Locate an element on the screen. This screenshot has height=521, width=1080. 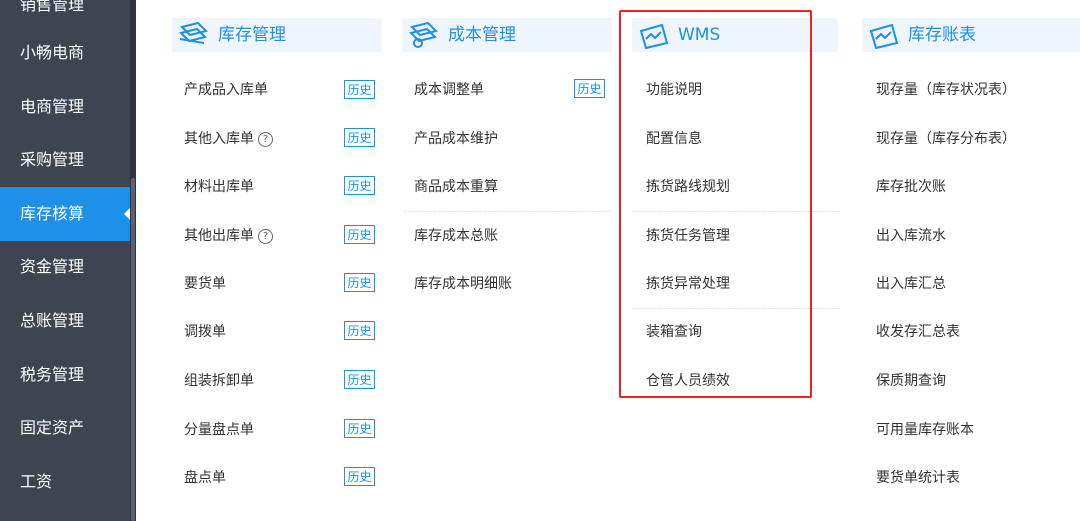
cost-icon is located at coordinates (423, 34).